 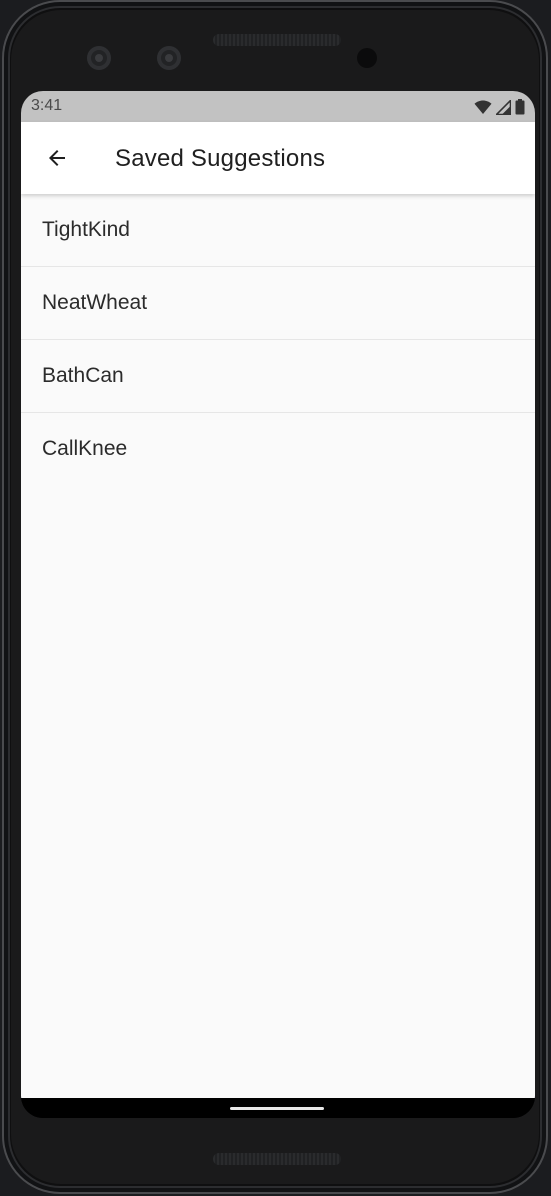 What do you see at coordinates (278, 106) in the screenshot?
I see `status-bar: 3:41` at bounding box center [278, 106].